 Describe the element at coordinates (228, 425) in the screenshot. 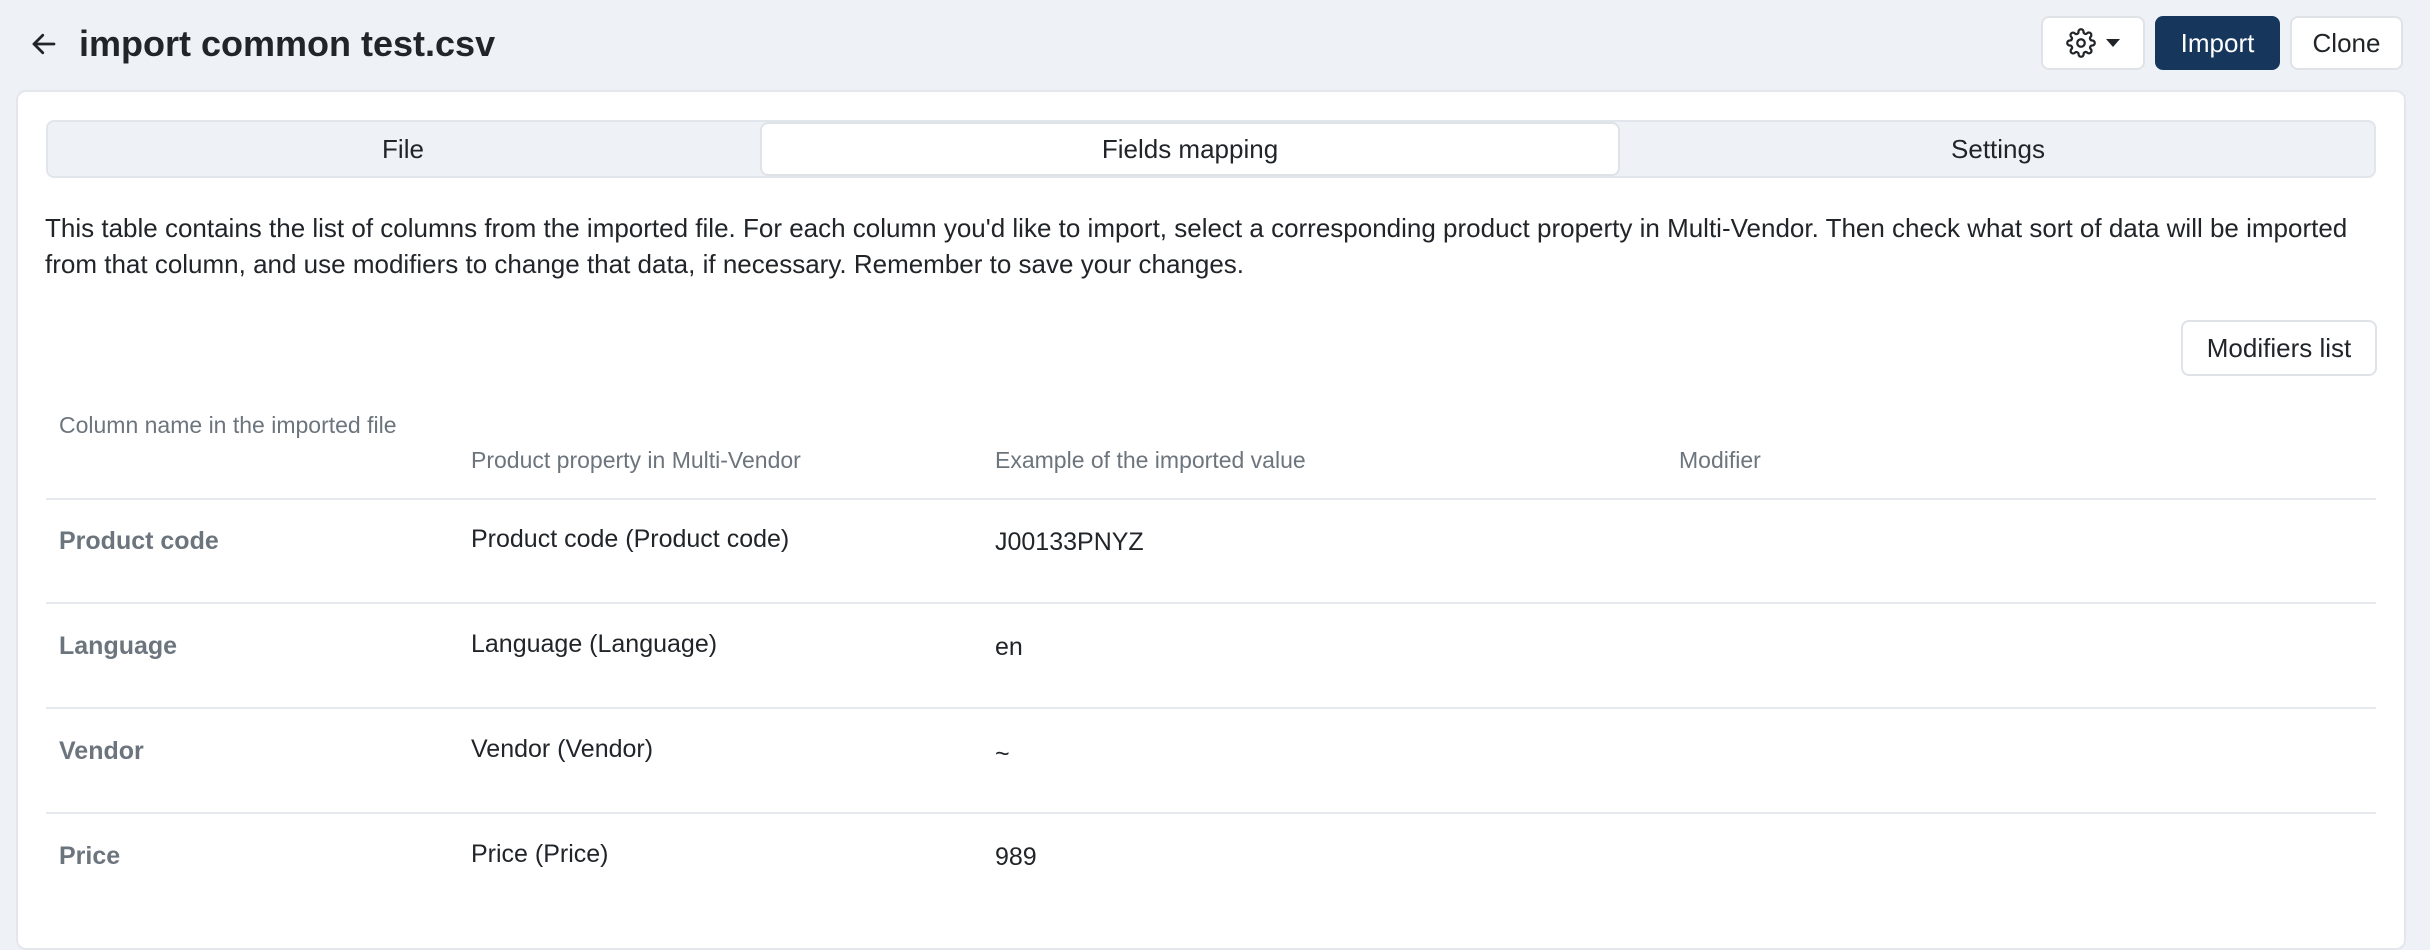

I see `column-header-column-name: Column name in the imported file` at that location.